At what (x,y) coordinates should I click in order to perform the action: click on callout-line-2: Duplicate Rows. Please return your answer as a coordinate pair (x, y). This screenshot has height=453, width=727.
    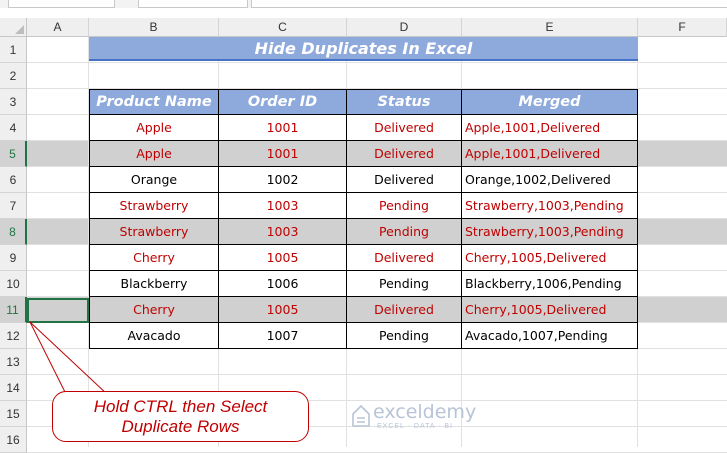
    Looking at the image, I should click on (180, 426).